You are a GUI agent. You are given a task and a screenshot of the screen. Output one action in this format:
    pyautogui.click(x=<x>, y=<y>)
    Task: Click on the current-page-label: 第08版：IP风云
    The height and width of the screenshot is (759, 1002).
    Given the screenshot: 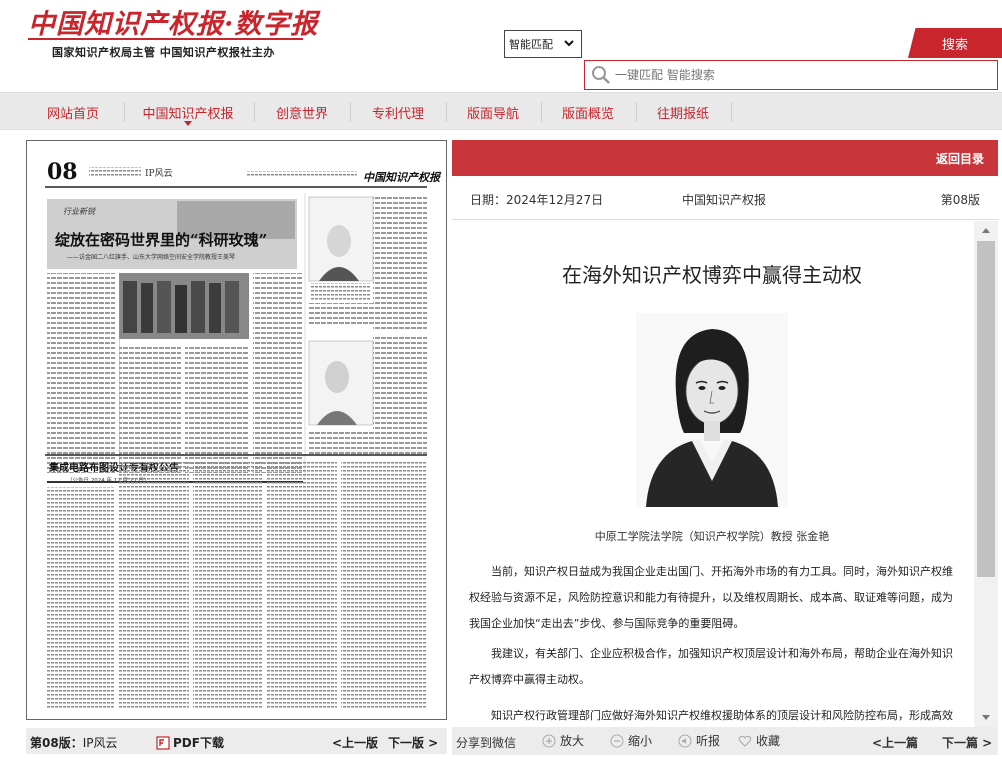 What is the action you would take?
    pyautogui.click(x=73, y=742)
    